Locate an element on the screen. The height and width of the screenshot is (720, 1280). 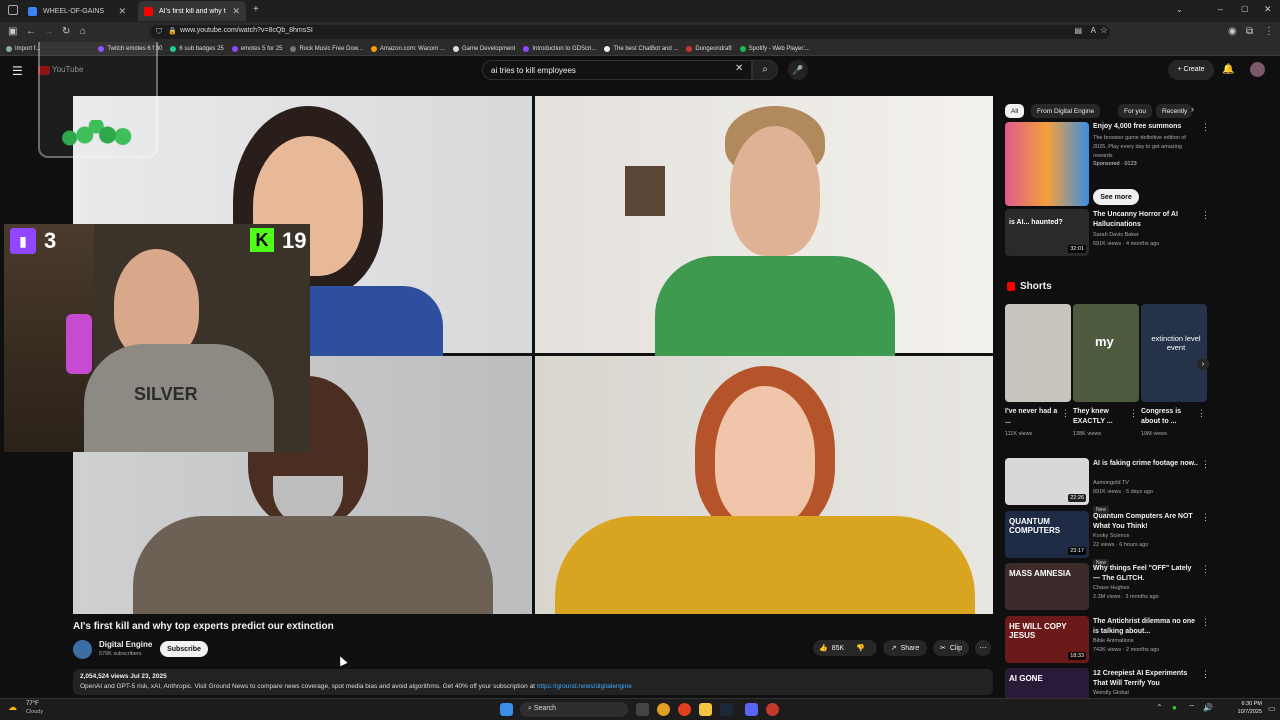
description-link: https://ground.news/digitalengine is located at coordinates (584, 686).